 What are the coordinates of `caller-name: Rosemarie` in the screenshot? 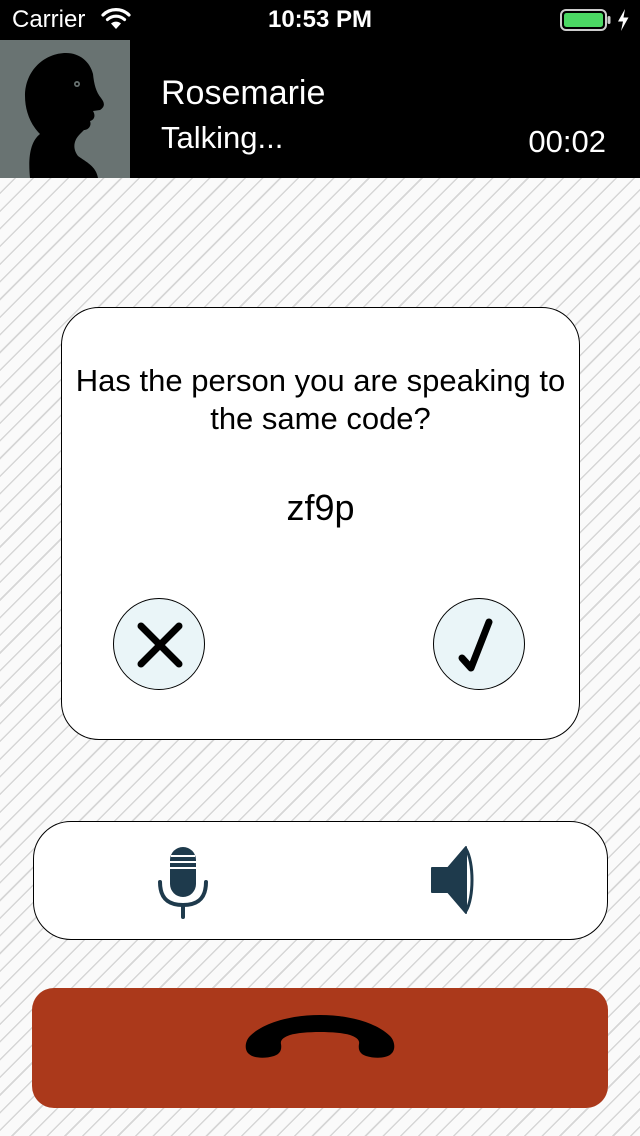 It's located at (243, 93).